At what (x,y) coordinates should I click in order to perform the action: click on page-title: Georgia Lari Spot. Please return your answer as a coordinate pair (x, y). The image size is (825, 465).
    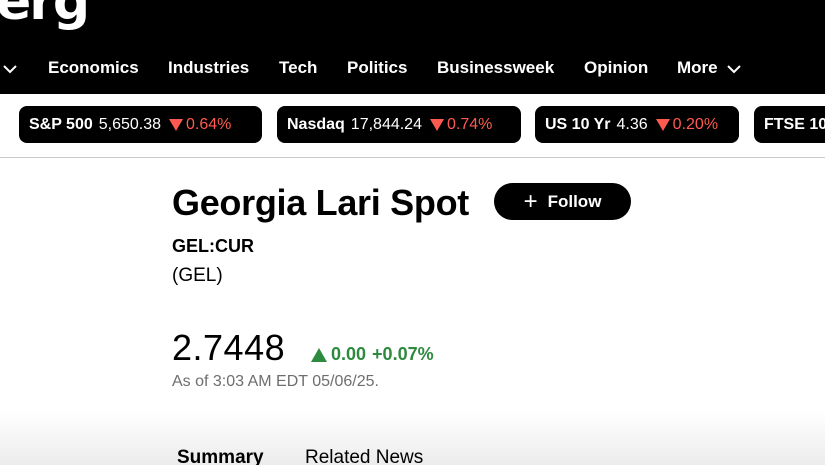
    Looking at the image, I should click on (320, 202).